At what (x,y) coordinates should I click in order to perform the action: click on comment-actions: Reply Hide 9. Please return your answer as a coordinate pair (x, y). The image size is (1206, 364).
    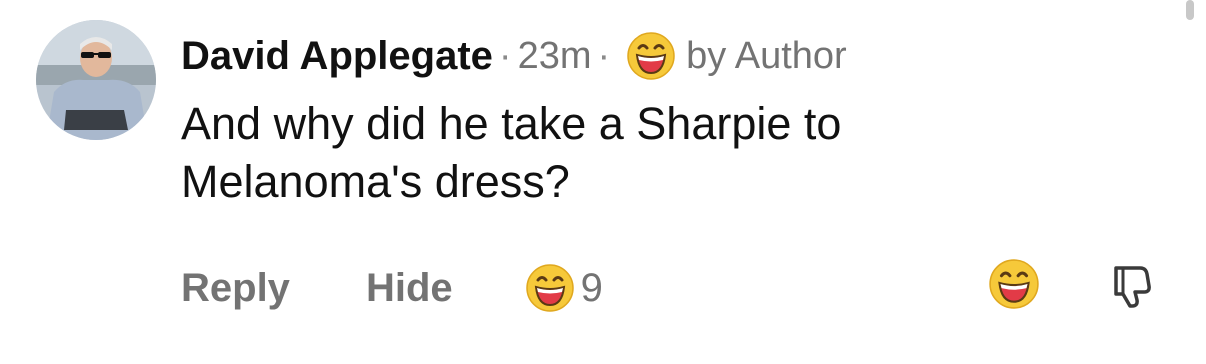
    Looking at the image, I should click on (392, 288).